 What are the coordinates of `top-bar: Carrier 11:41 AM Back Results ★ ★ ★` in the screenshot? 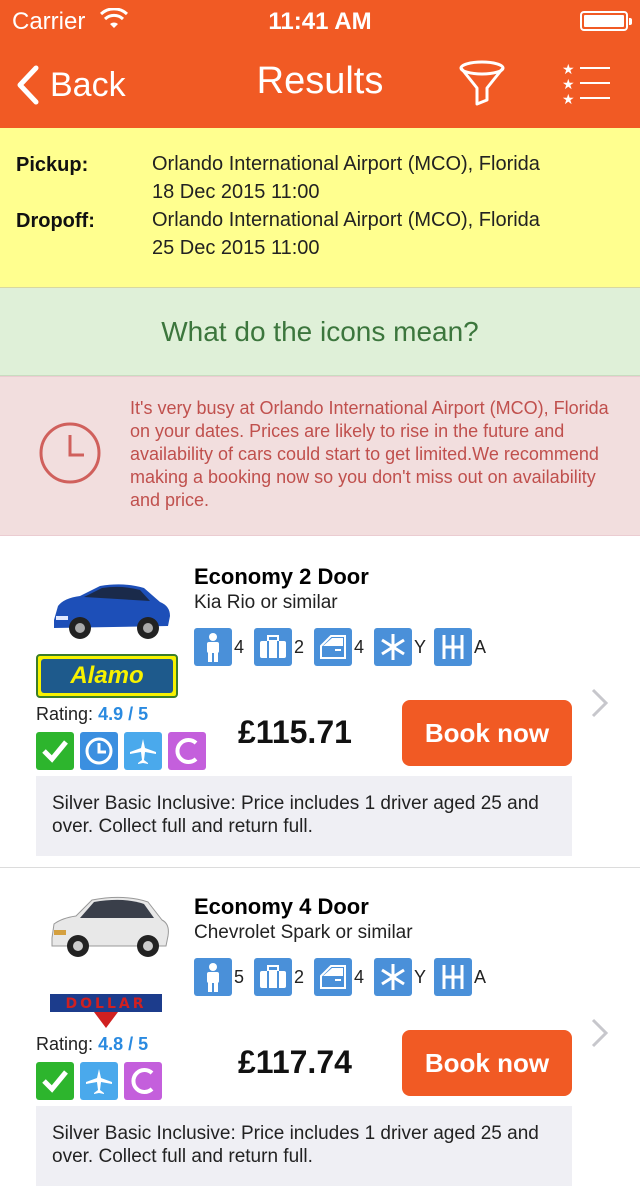 It's located at (320, 64).